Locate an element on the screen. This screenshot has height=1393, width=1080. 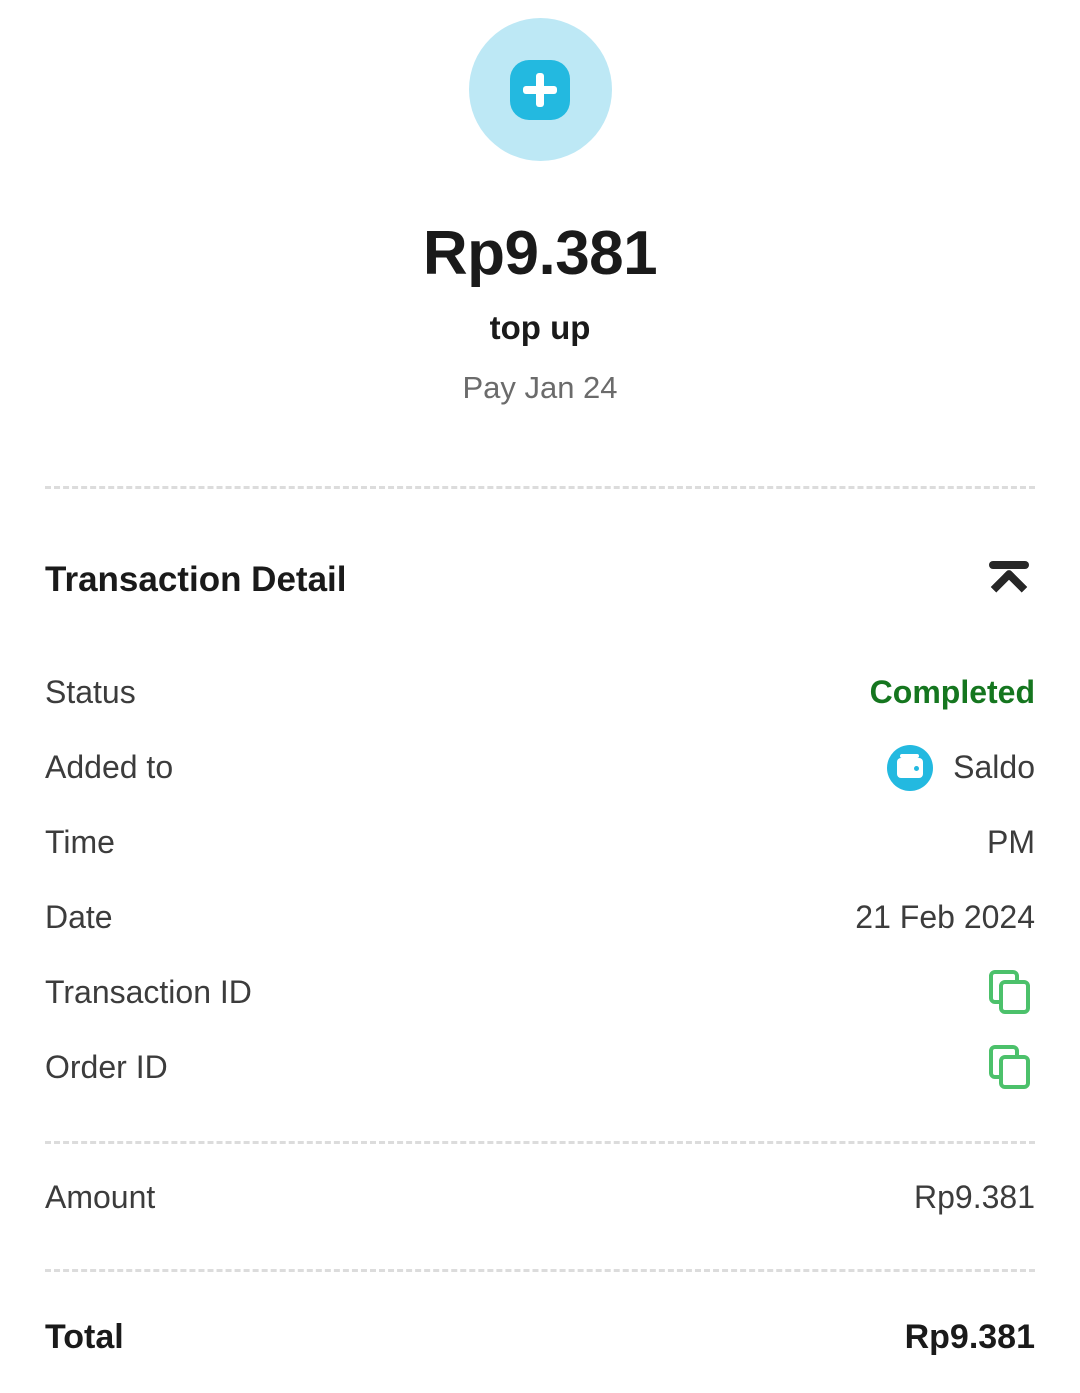
table-row: Time PM is located at coordinates (540, 842).